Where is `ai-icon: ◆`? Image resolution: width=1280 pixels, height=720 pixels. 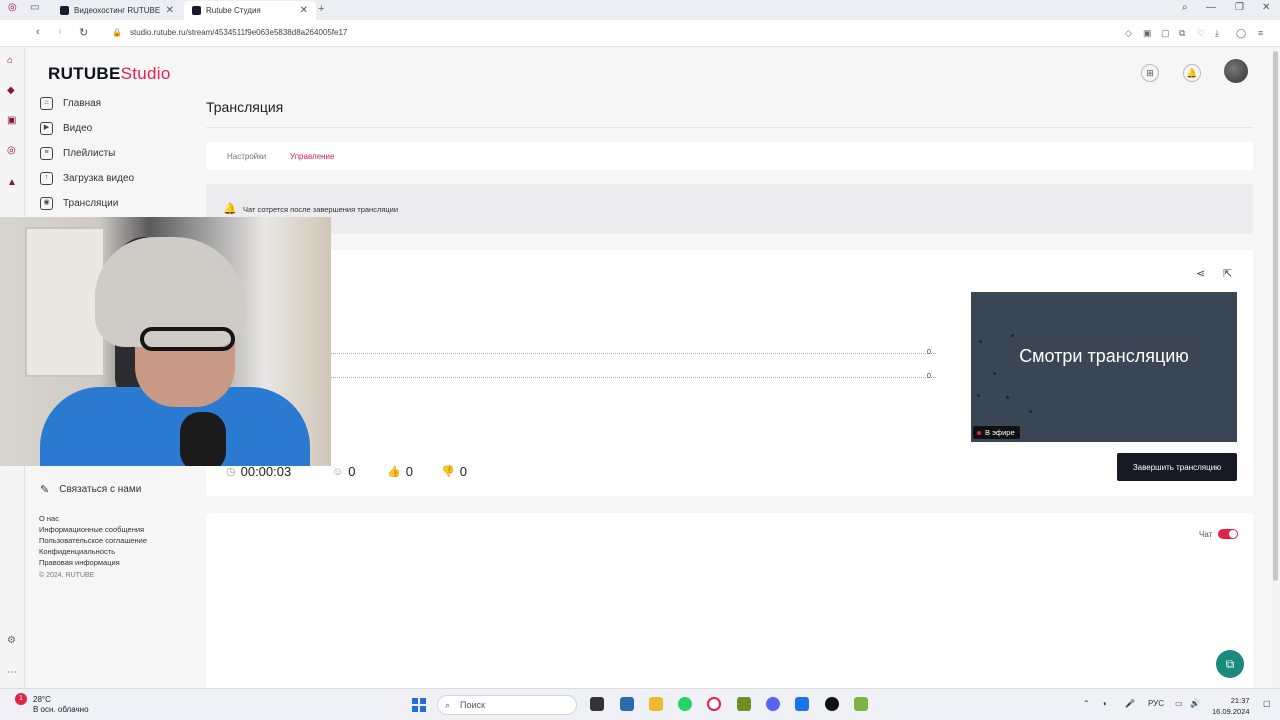 ai-icon: ◆ is located at coordinates (11, 90).